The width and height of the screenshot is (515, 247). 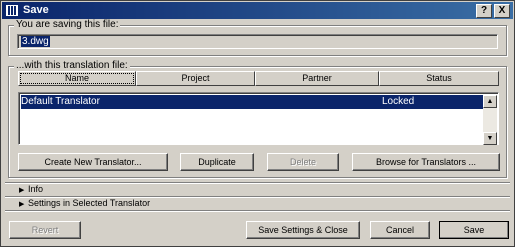 I want to click on help-icon: ?, so click(x=484, y=11).